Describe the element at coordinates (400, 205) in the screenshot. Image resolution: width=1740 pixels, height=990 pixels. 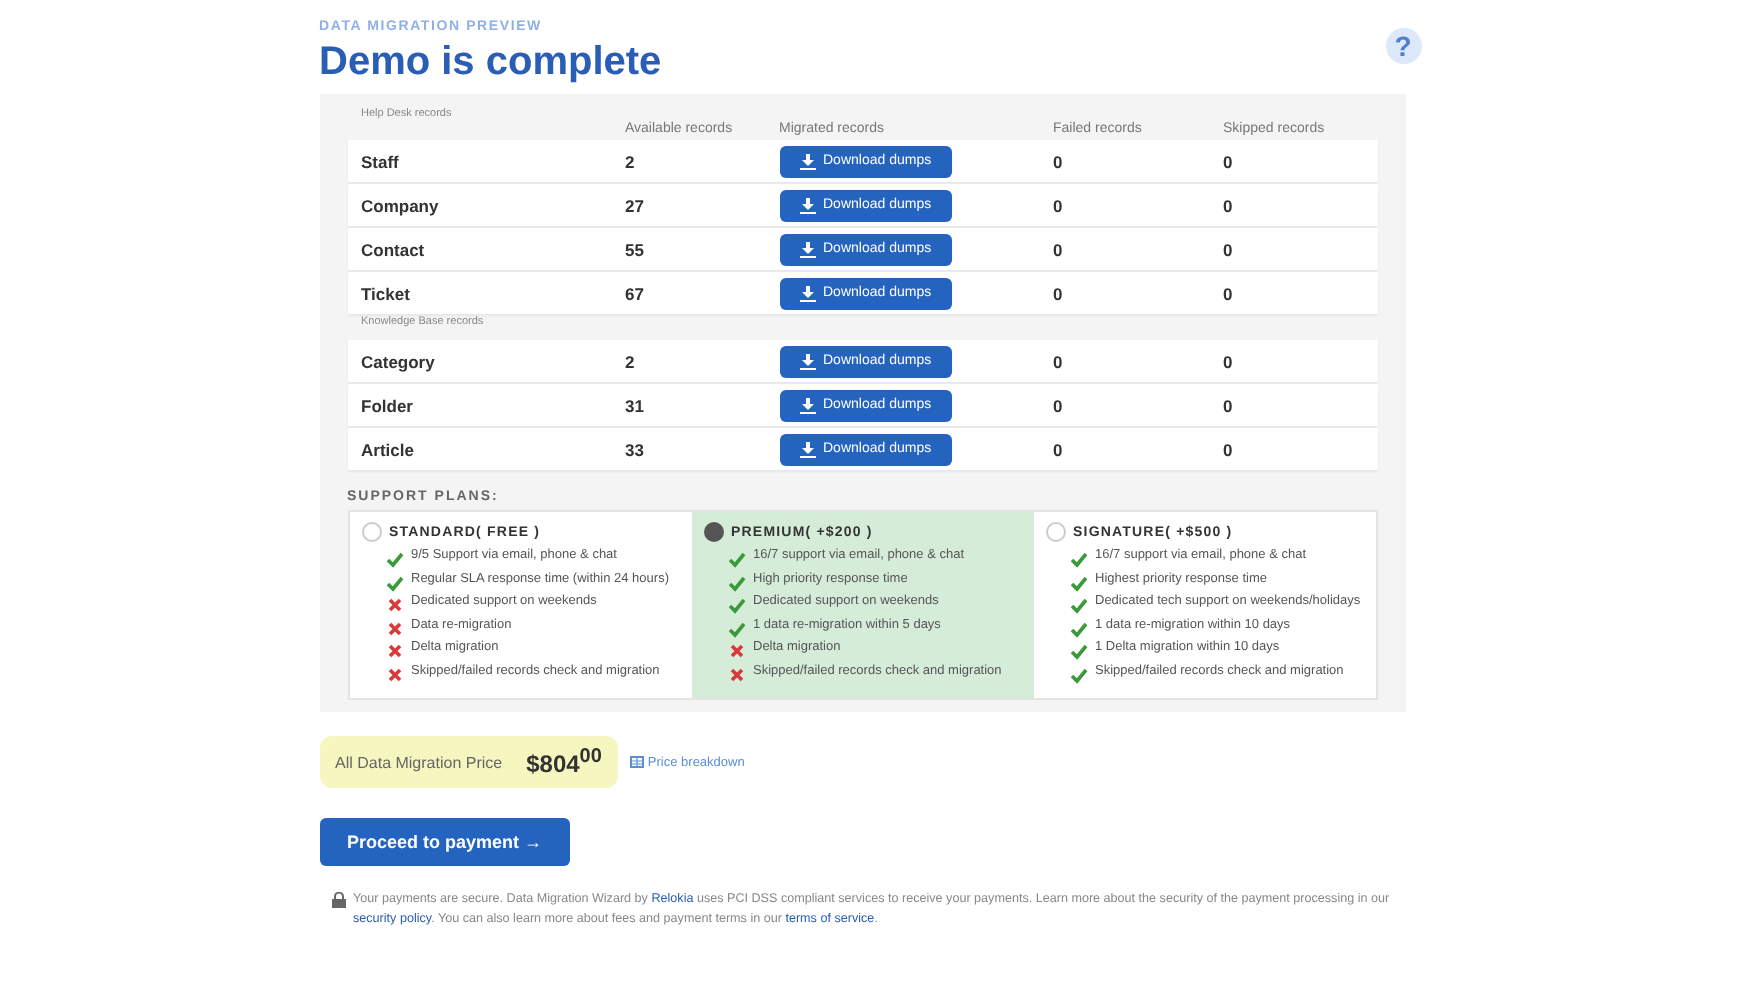
I see `record-name: Company` at that location.